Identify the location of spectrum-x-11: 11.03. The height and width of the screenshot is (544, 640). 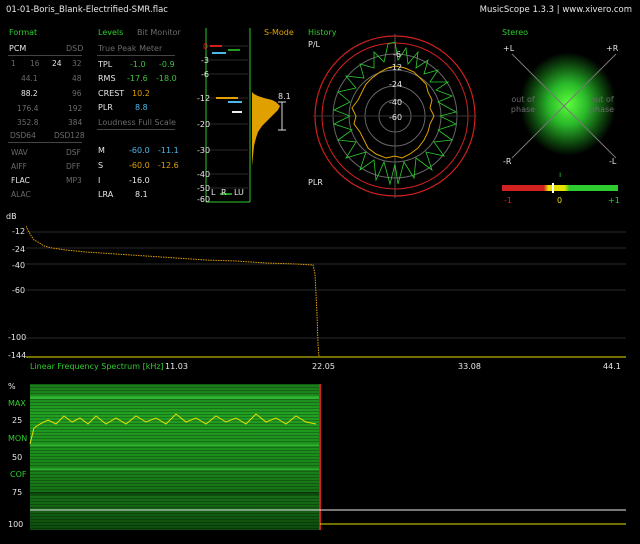
(176, 366).